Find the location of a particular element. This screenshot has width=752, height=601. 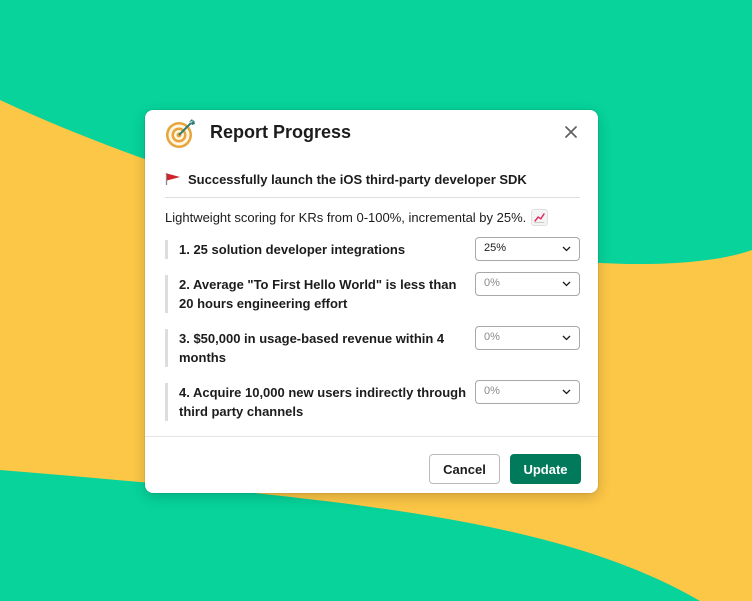

close-button is located at coordinates (571, 132).